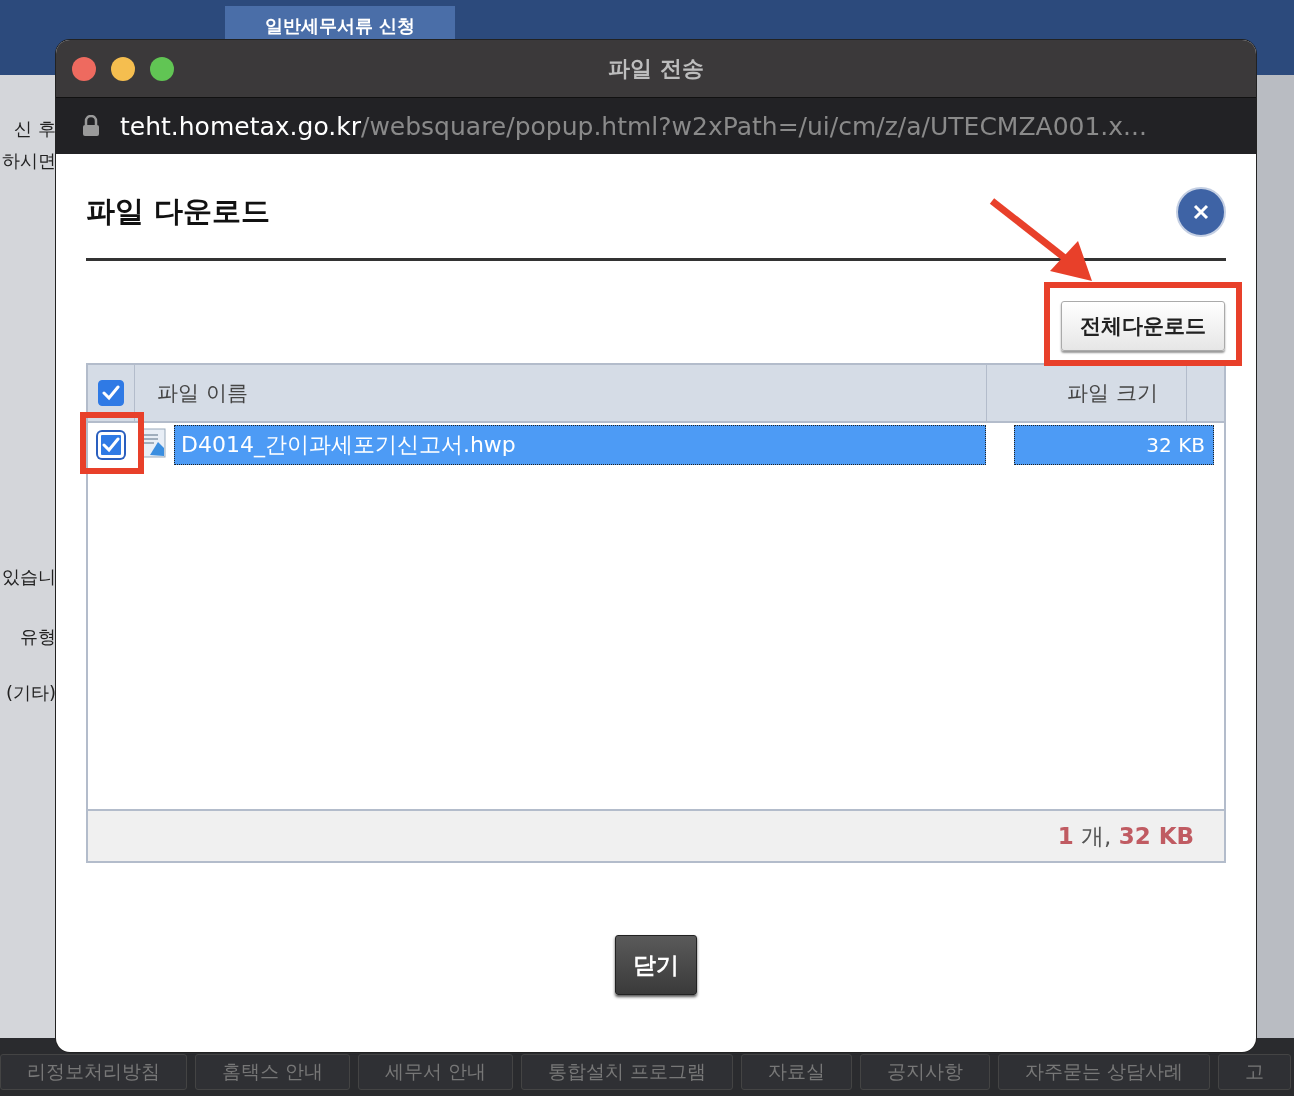 Image resolution: width=1294 pixels, height=1096 pixels. Describe the element at coordinates (178, 211) in the screenshot. I see `dialog-title: 파일 다운로드` at that location.